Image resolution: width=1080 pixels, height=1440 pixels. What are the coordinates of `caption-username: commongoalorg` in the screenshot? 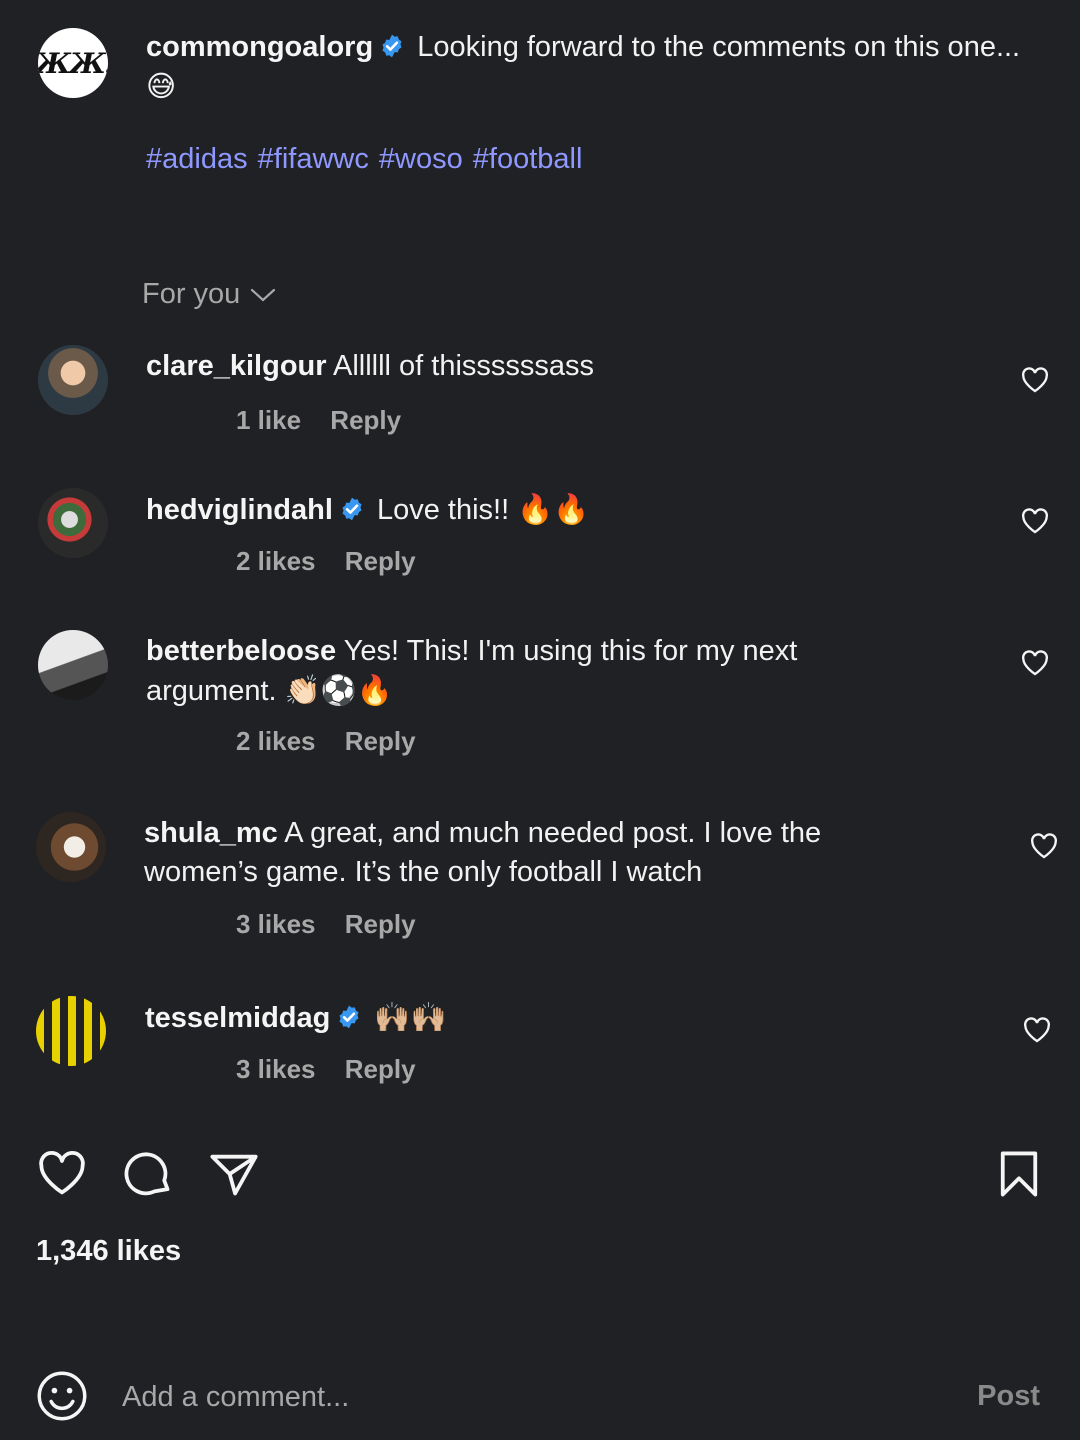 It's located at (259, 47).